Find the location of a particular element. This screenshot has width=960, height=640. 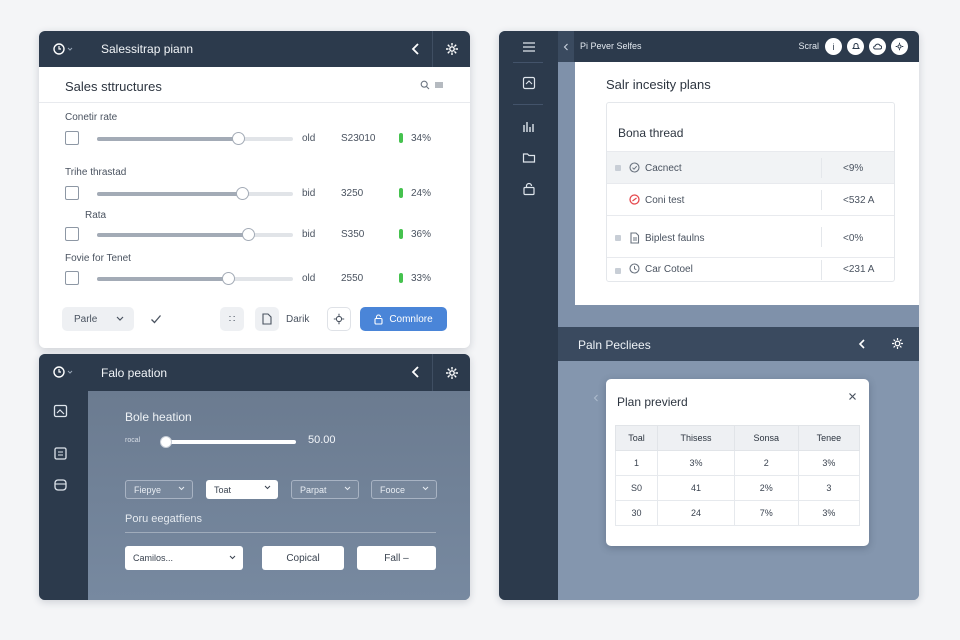

clock-icon is located at coordinates (634, 268).